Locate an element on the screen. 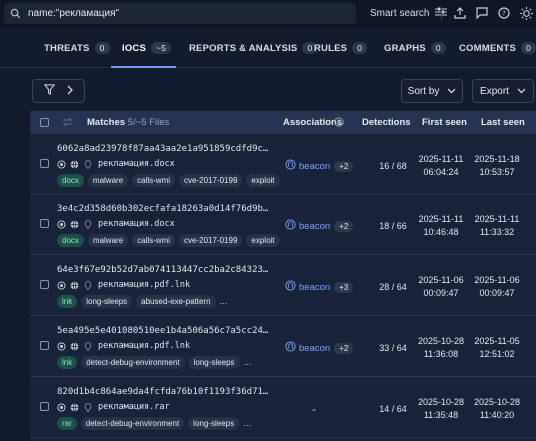 The width and height of the screenshot is (536, 441). header-last-seen: Last seen is located at coordinates (503, 122).